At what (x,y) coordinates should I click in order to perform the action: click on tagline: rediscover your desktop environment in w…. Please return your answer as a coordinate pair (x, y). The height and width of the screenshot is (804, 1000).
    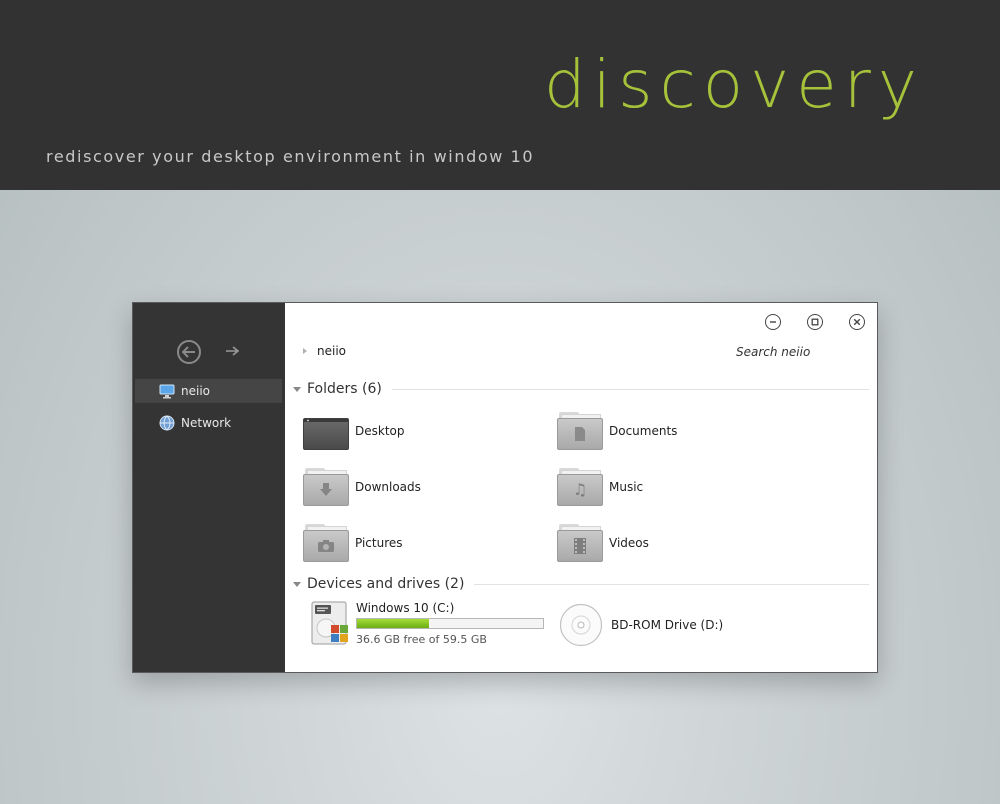
    Looking at the image, I should click on (290, 156).